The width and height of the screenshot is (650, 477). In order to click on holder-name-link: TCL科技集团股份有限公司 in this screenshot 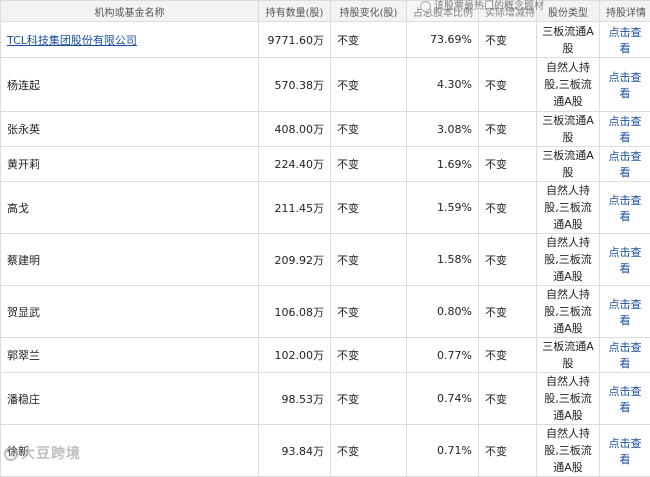, I will do `click(72, 40)`.